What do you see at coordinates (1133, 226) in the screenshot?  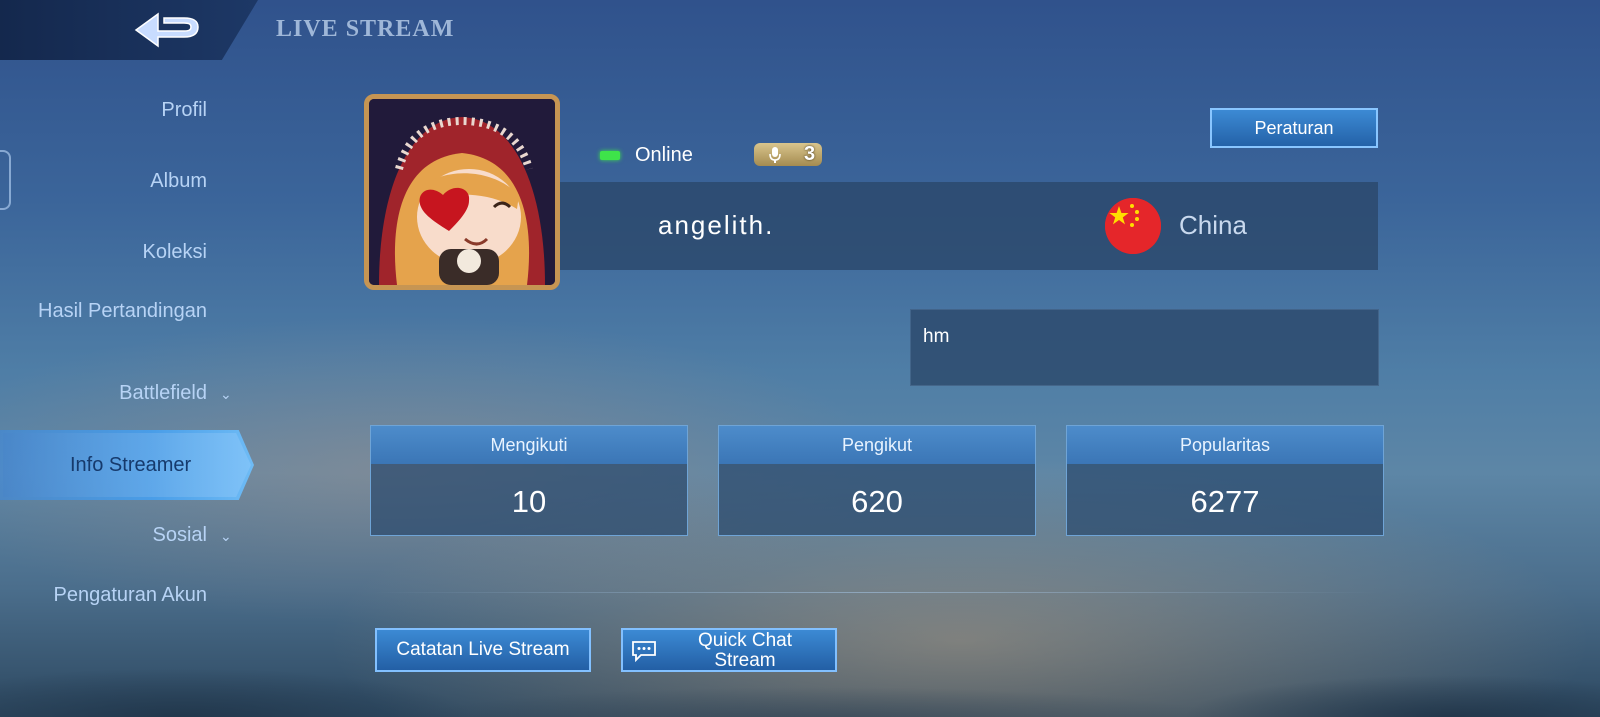 I see `china-flag-icon` at bounding box center [1133, 226].